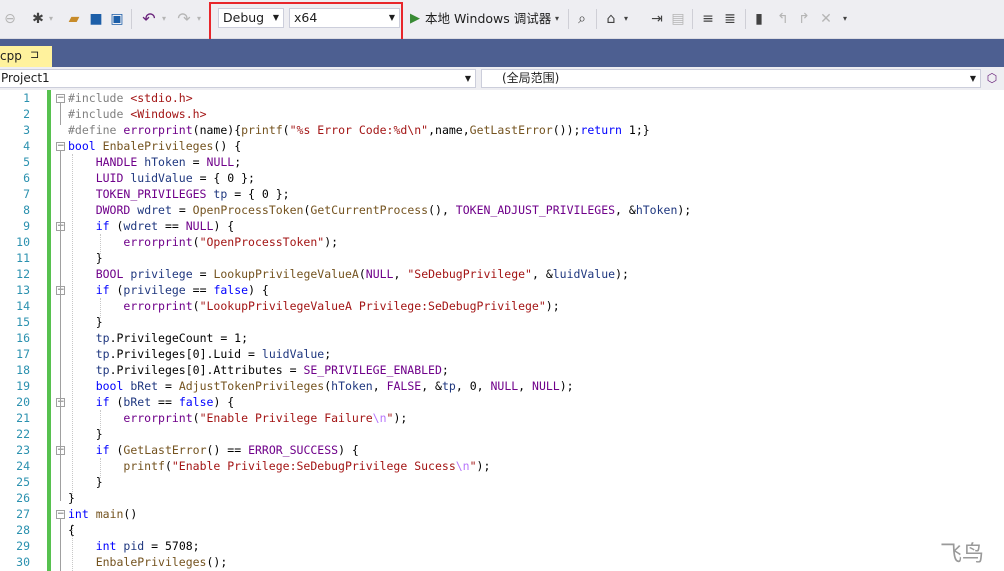 This screenshot has width=1004, height=571. I want to click on new-project-icon: ✱, so click(38, 19).